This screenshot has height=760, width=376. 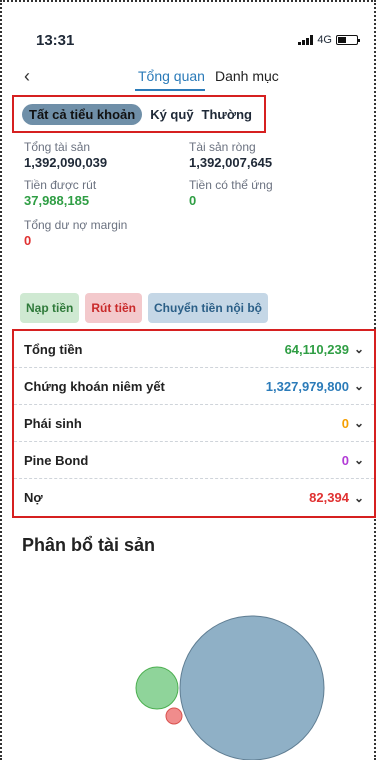 I want to click on bubble-listed-securities, so click(x=252, y=687).